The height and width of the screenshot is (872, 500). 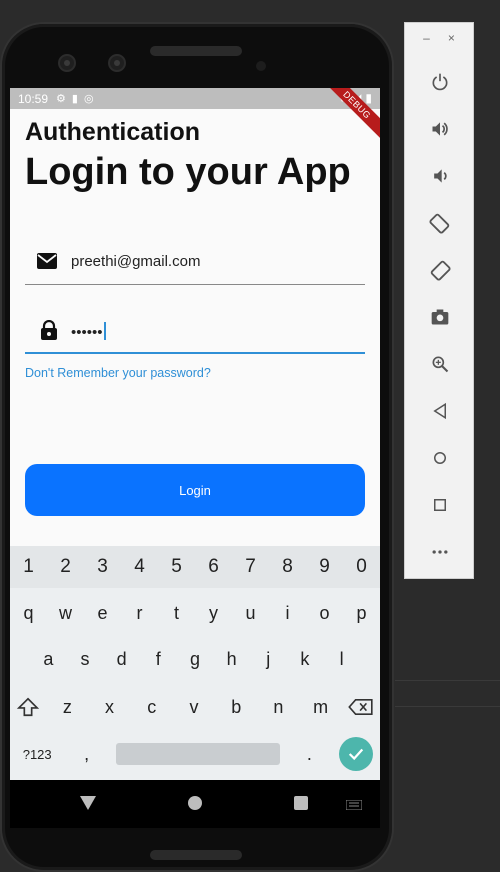 I want to click on page-subtitle: Authentication, so click(x=112, y=132).